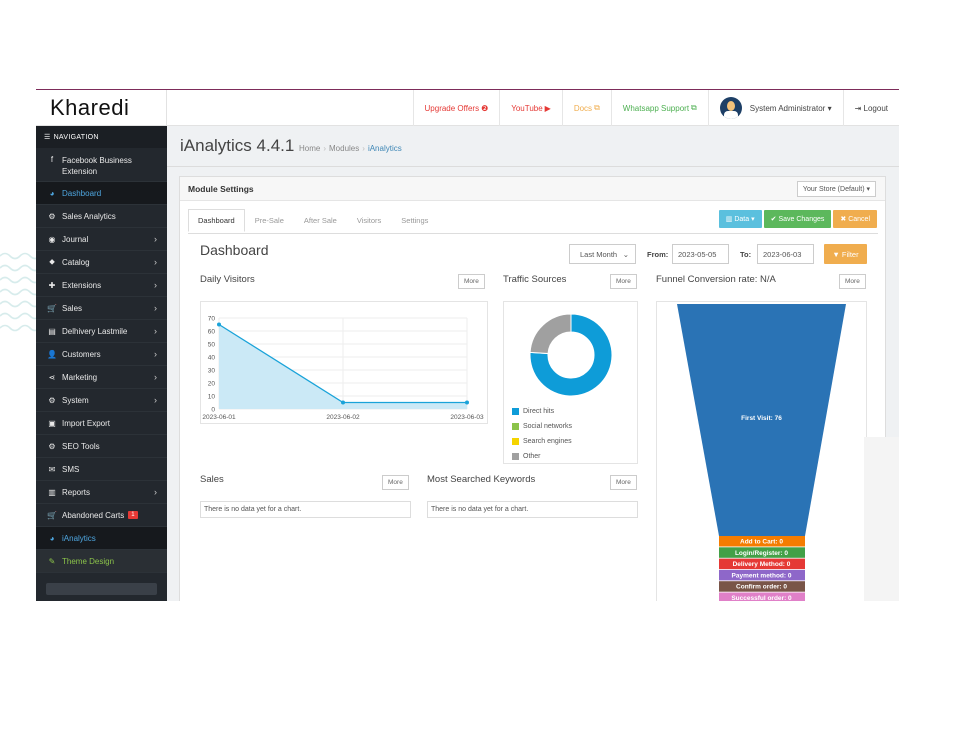 The image size is (974, 733). What do you see at coordinates (623, 482) in the screenshot?
I see `keywords-more-button: More` at bounding box center [623, 482].